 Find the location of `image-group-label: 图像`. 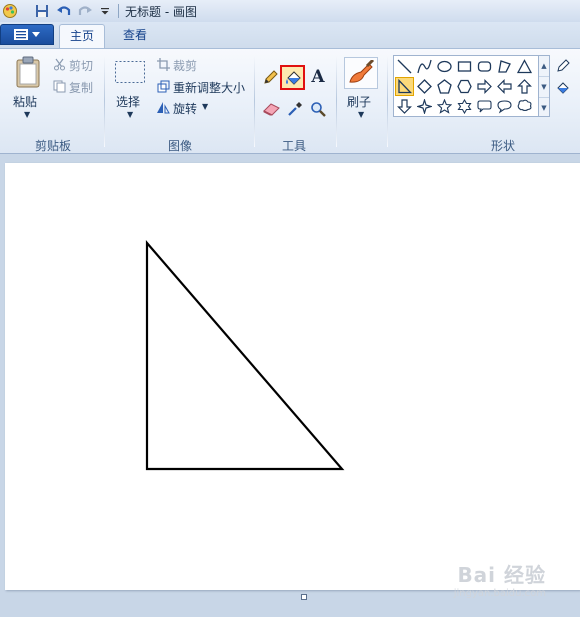

image-group-label: 图像 is located at coordinates (179, 146).